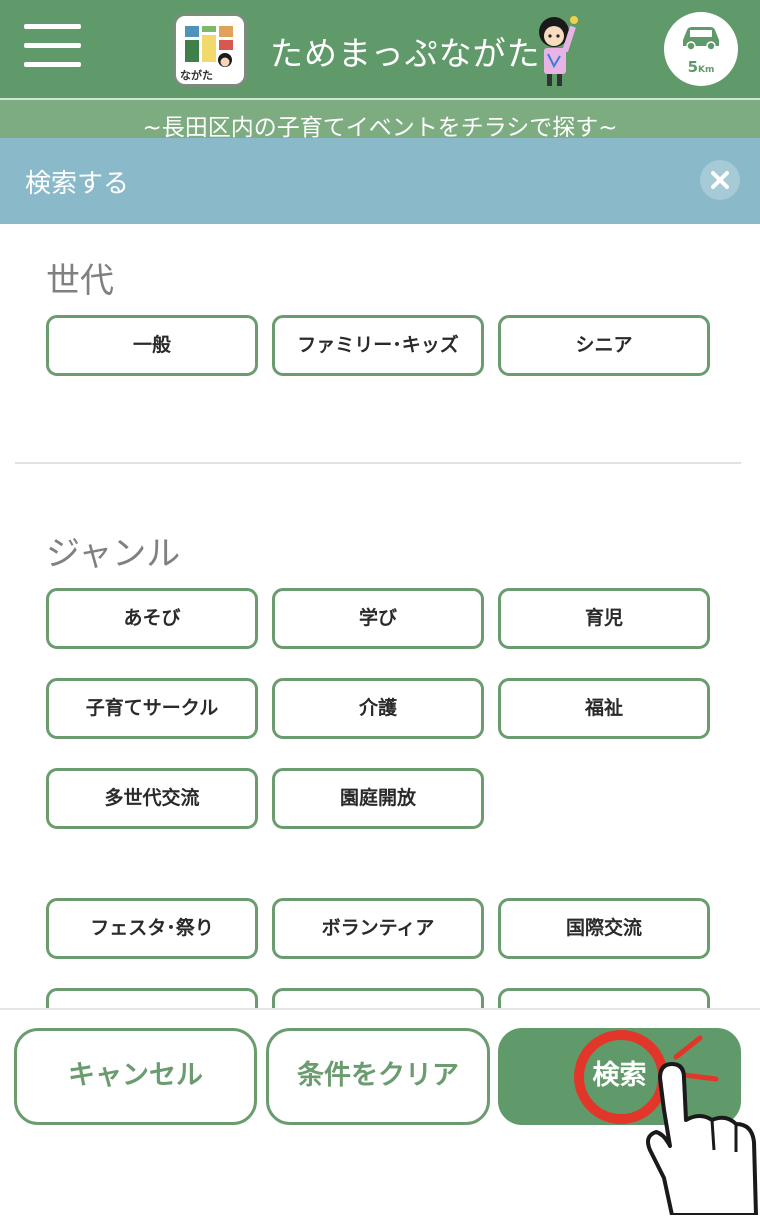 The width and height of the screenshot is (760, 1217). What do you see at coordinates (378, 708) in the screenshot?
I see `genre-option-nursing-care: 介護` at bounding box center [378, 708].